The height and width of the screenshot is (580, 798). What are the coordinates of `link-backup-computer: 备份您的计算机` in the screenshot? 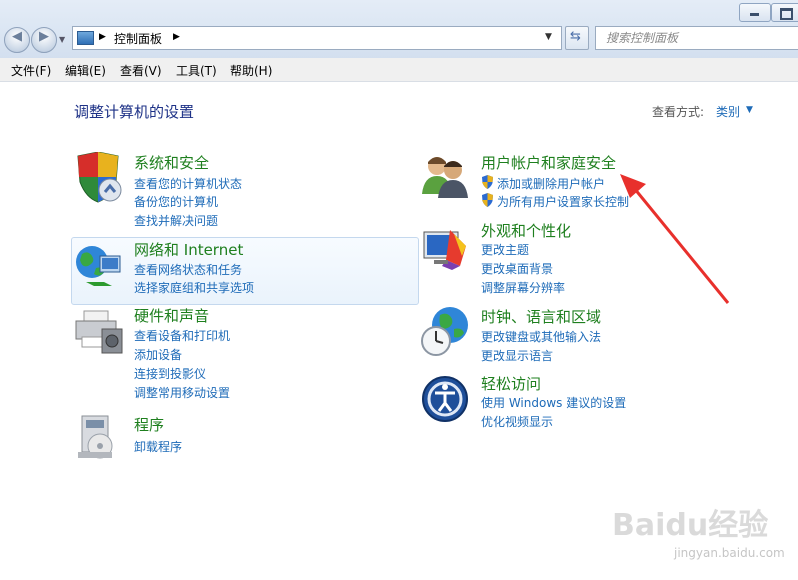 It's located at (176, 201).